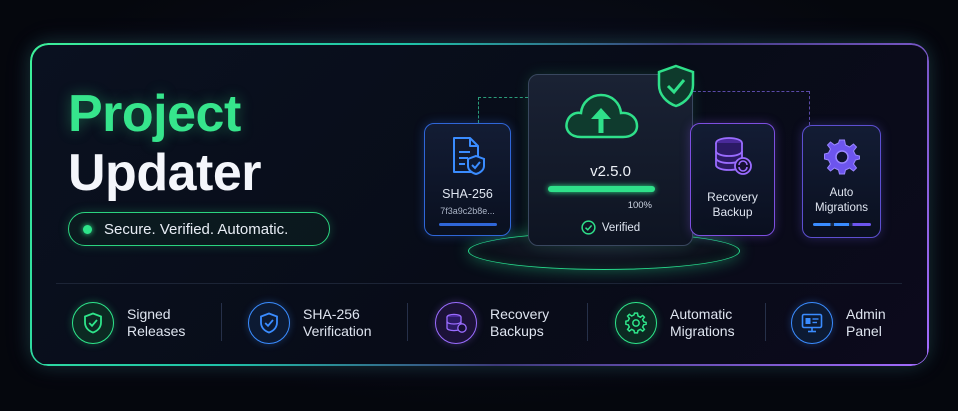 The image size is (958, 411). I want to click on feature-label-line1: SHA-256, so click(331, 314).